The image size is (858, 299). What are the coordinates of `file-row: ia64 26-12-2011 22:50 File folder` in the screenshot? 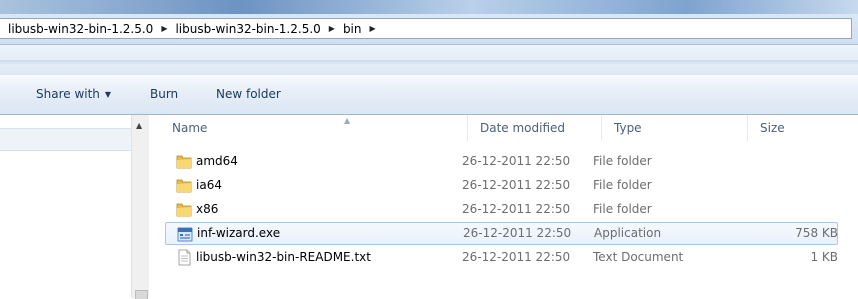 It's located at (501, 185).